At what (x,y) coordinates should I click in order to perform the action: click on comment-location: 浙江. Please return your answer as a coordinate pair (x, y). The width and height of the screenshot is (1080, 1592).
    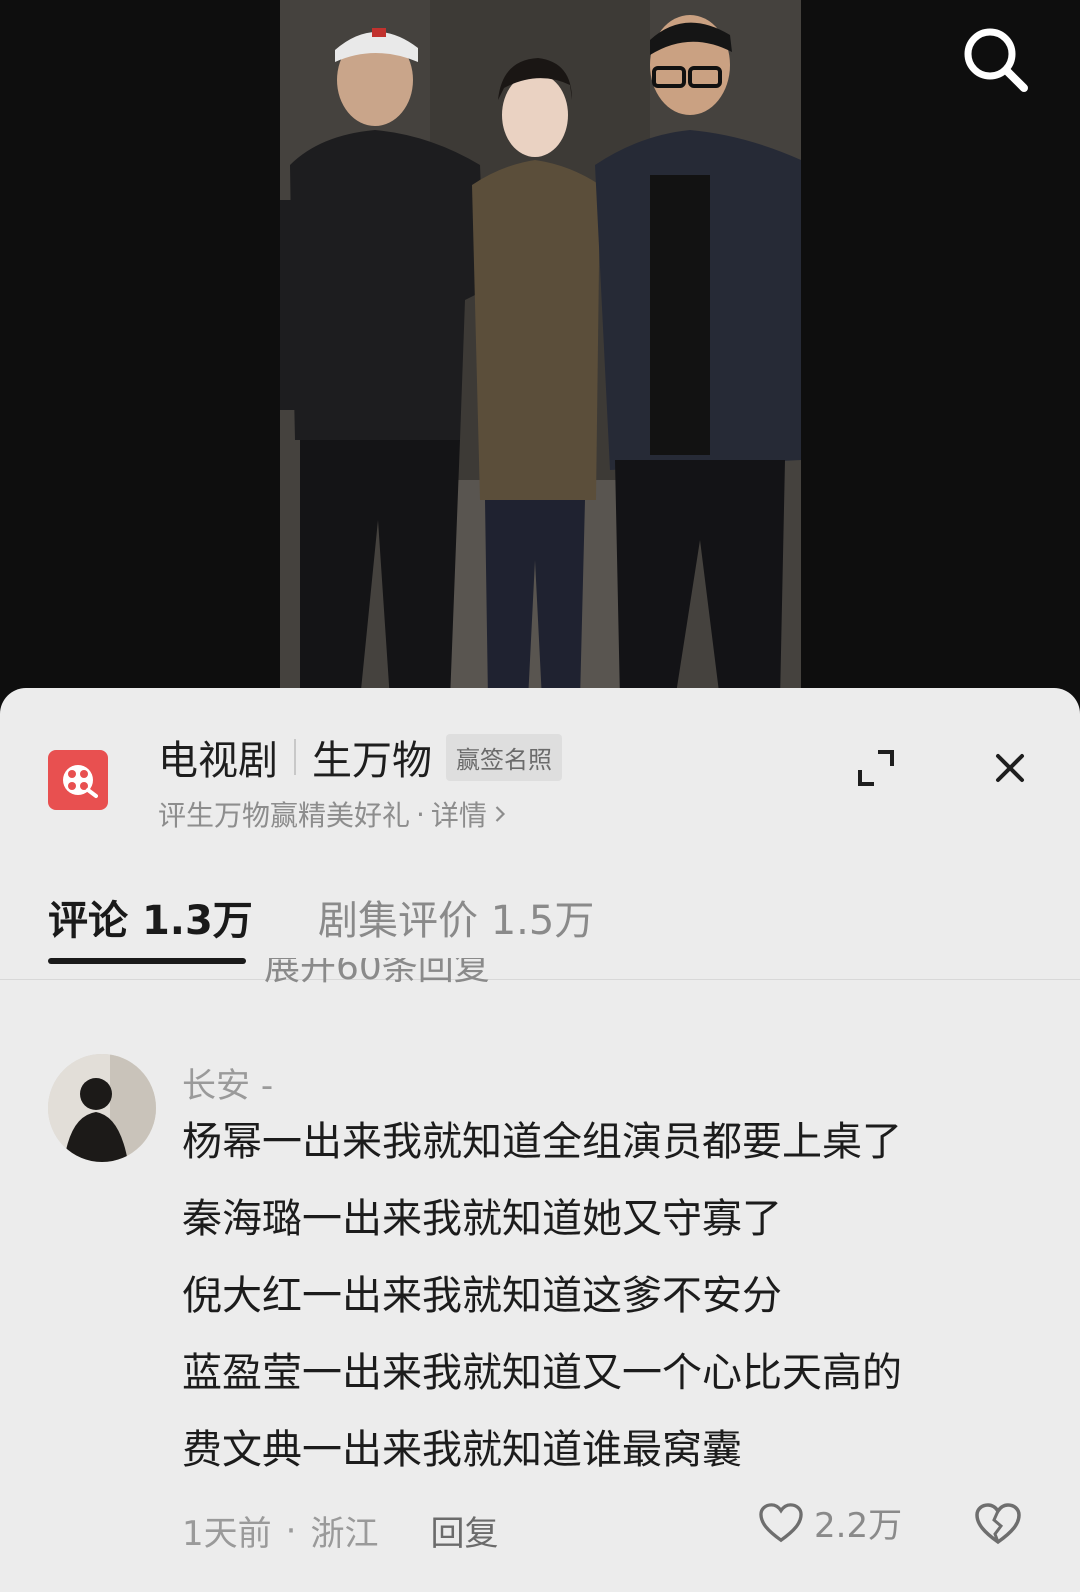
    Looking at the image, I should click on (344, 1534).